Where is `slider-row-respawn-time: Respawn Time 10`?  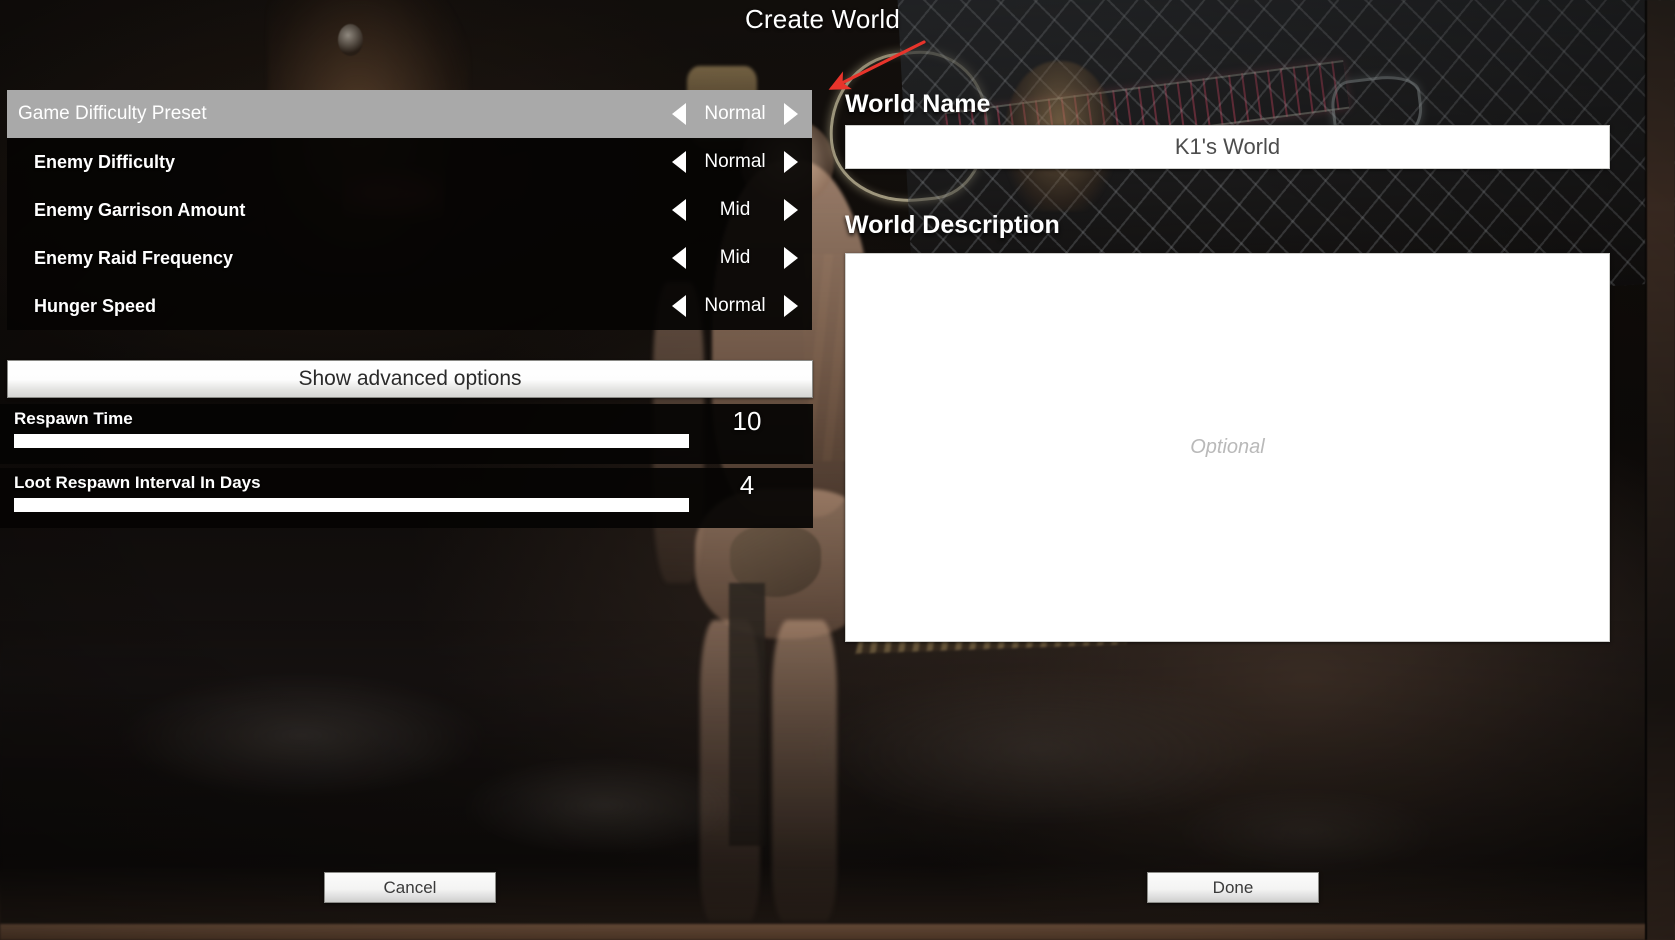
slider-row-respawn-time: Respawn Time 10 is located at coordinates (406, 434).